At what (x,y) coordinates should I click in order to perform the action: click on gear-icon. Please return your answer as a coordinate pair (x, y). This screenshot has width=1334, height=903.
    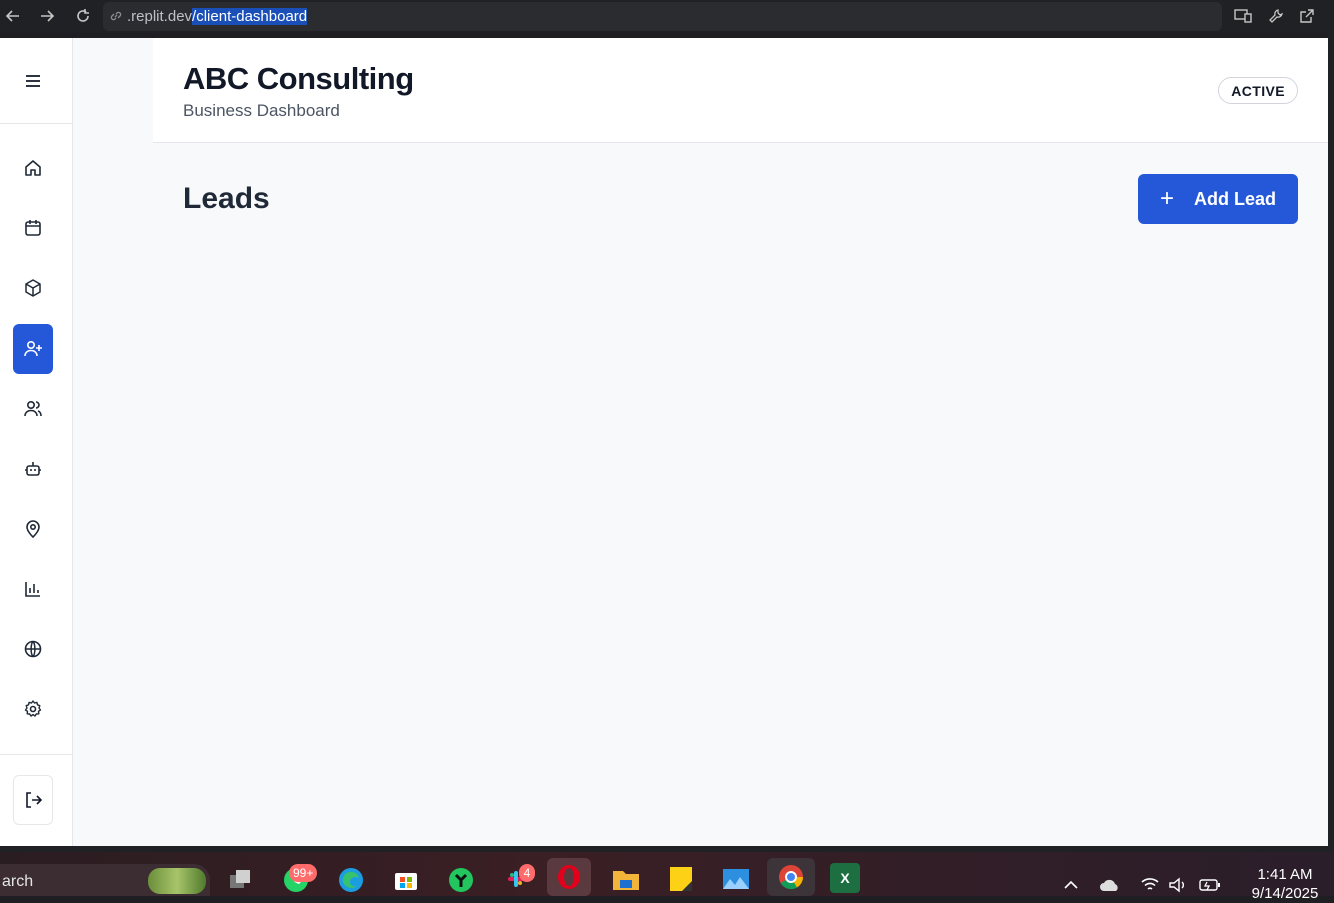
    Looking at the image, I should click on (33, 708).